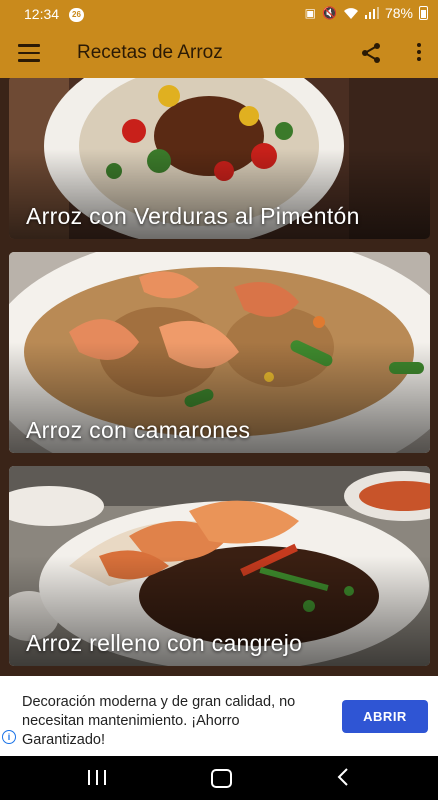 The image size is (438, 800). I want to click on recipe-title: Arroz relleno con cangrejo, so click(164, 643).